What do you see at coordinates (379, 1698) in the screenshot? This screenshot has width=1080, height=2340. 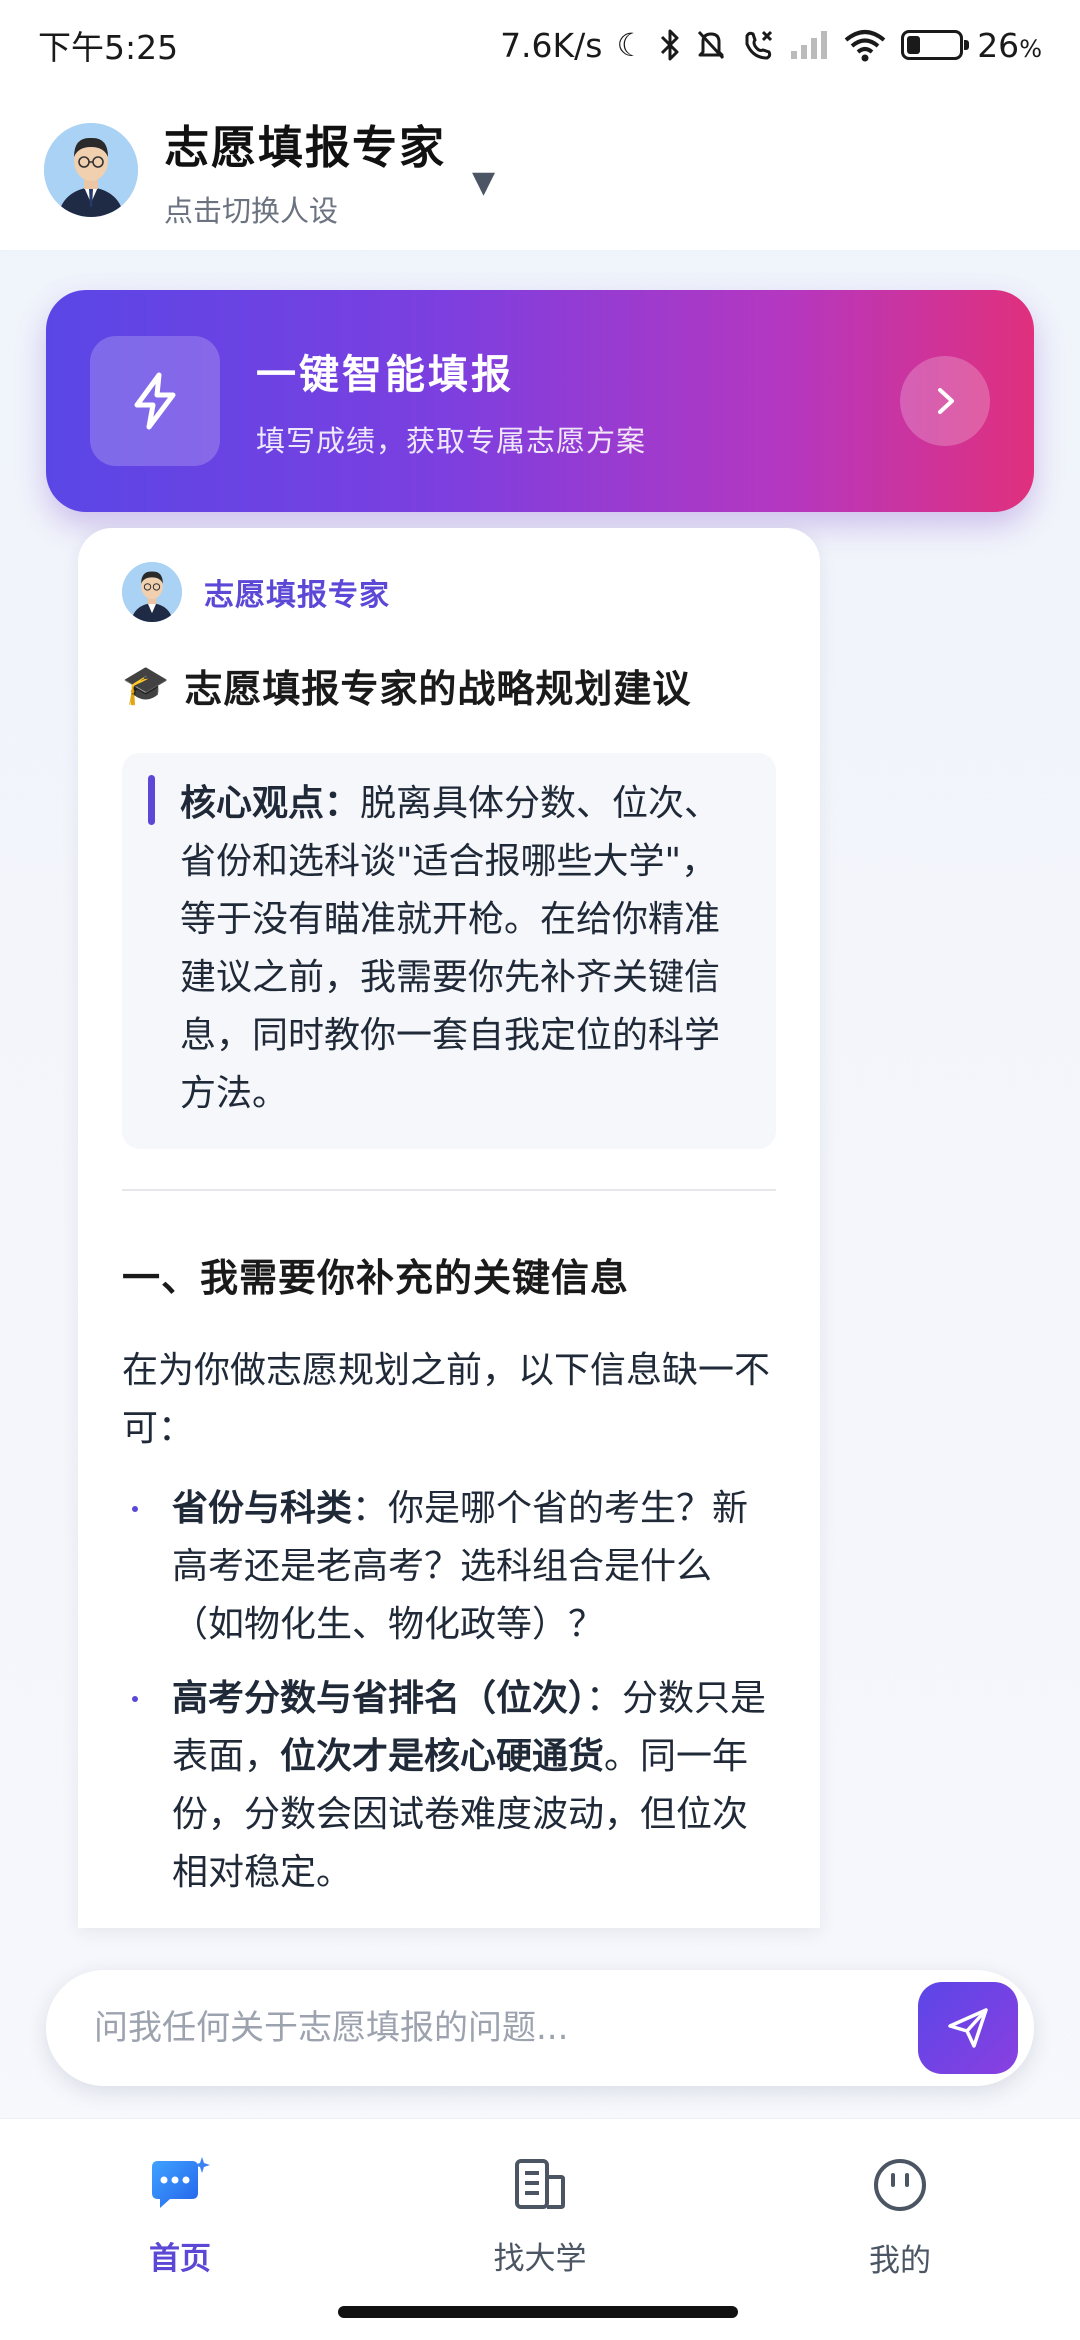 I see `list-item-label: 高考分数与省排名（位次）` at bounding box center [379, 1698].